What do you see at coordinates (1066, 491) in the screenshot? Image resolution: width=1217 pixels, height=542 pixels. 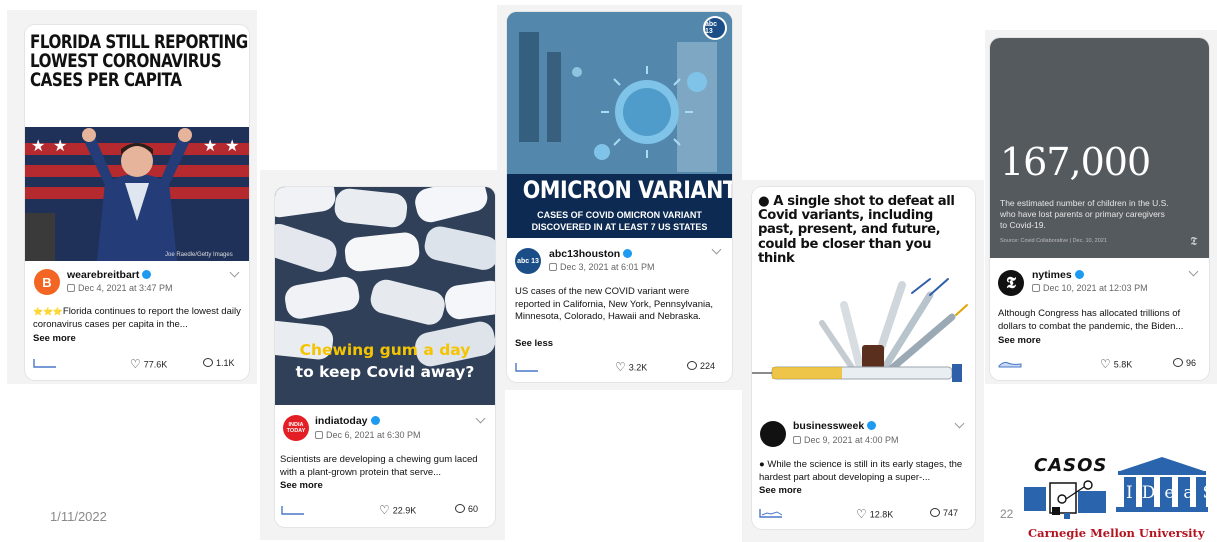 I see `casos-logo: CASOS` at bounding box center [1066, 491].